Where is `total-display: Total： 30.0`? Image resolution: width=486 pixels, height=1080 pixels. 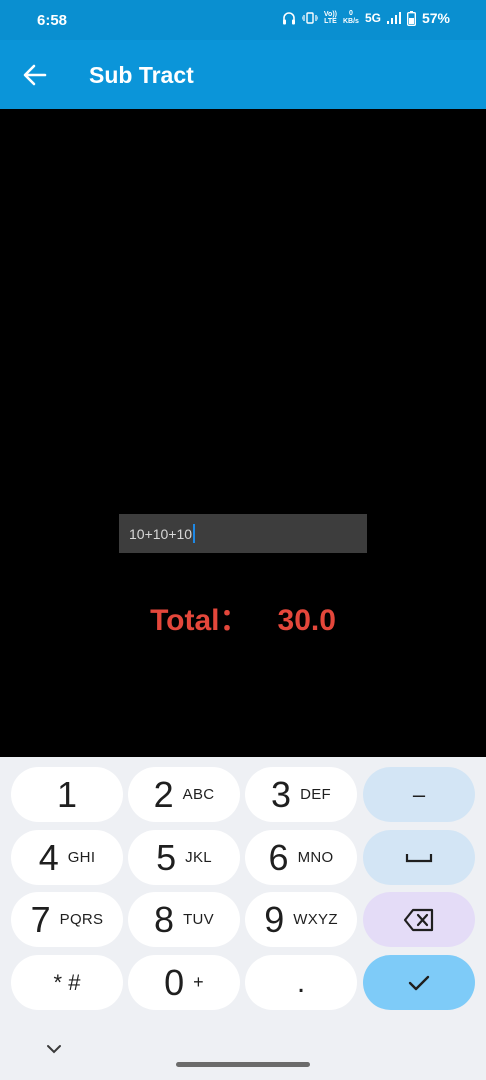 total-display: Total： 30.0 is located at coordinates (243, 617).